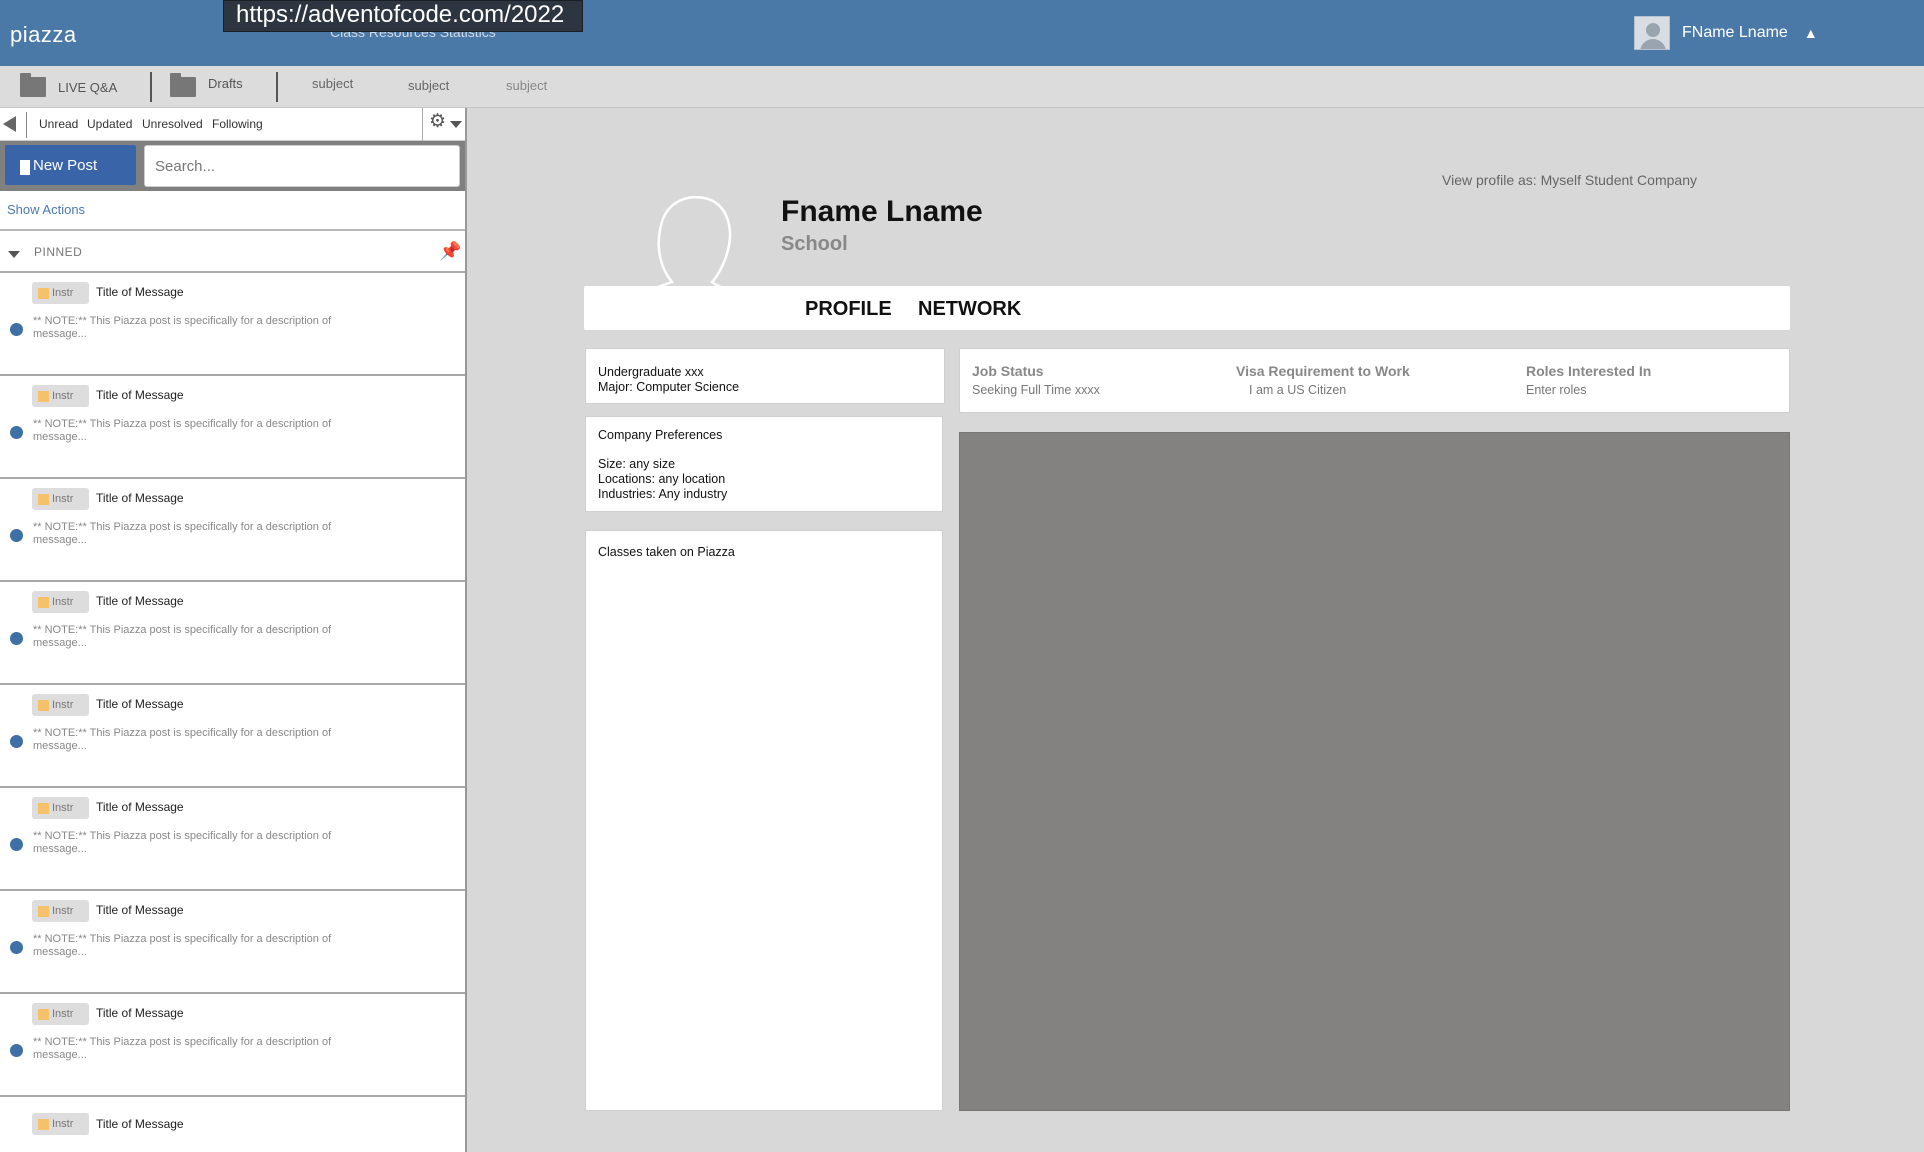 The width and height of the screenshot is (1924, 1152). I want to click on collapse-arrow-icon, so click(9, 124).